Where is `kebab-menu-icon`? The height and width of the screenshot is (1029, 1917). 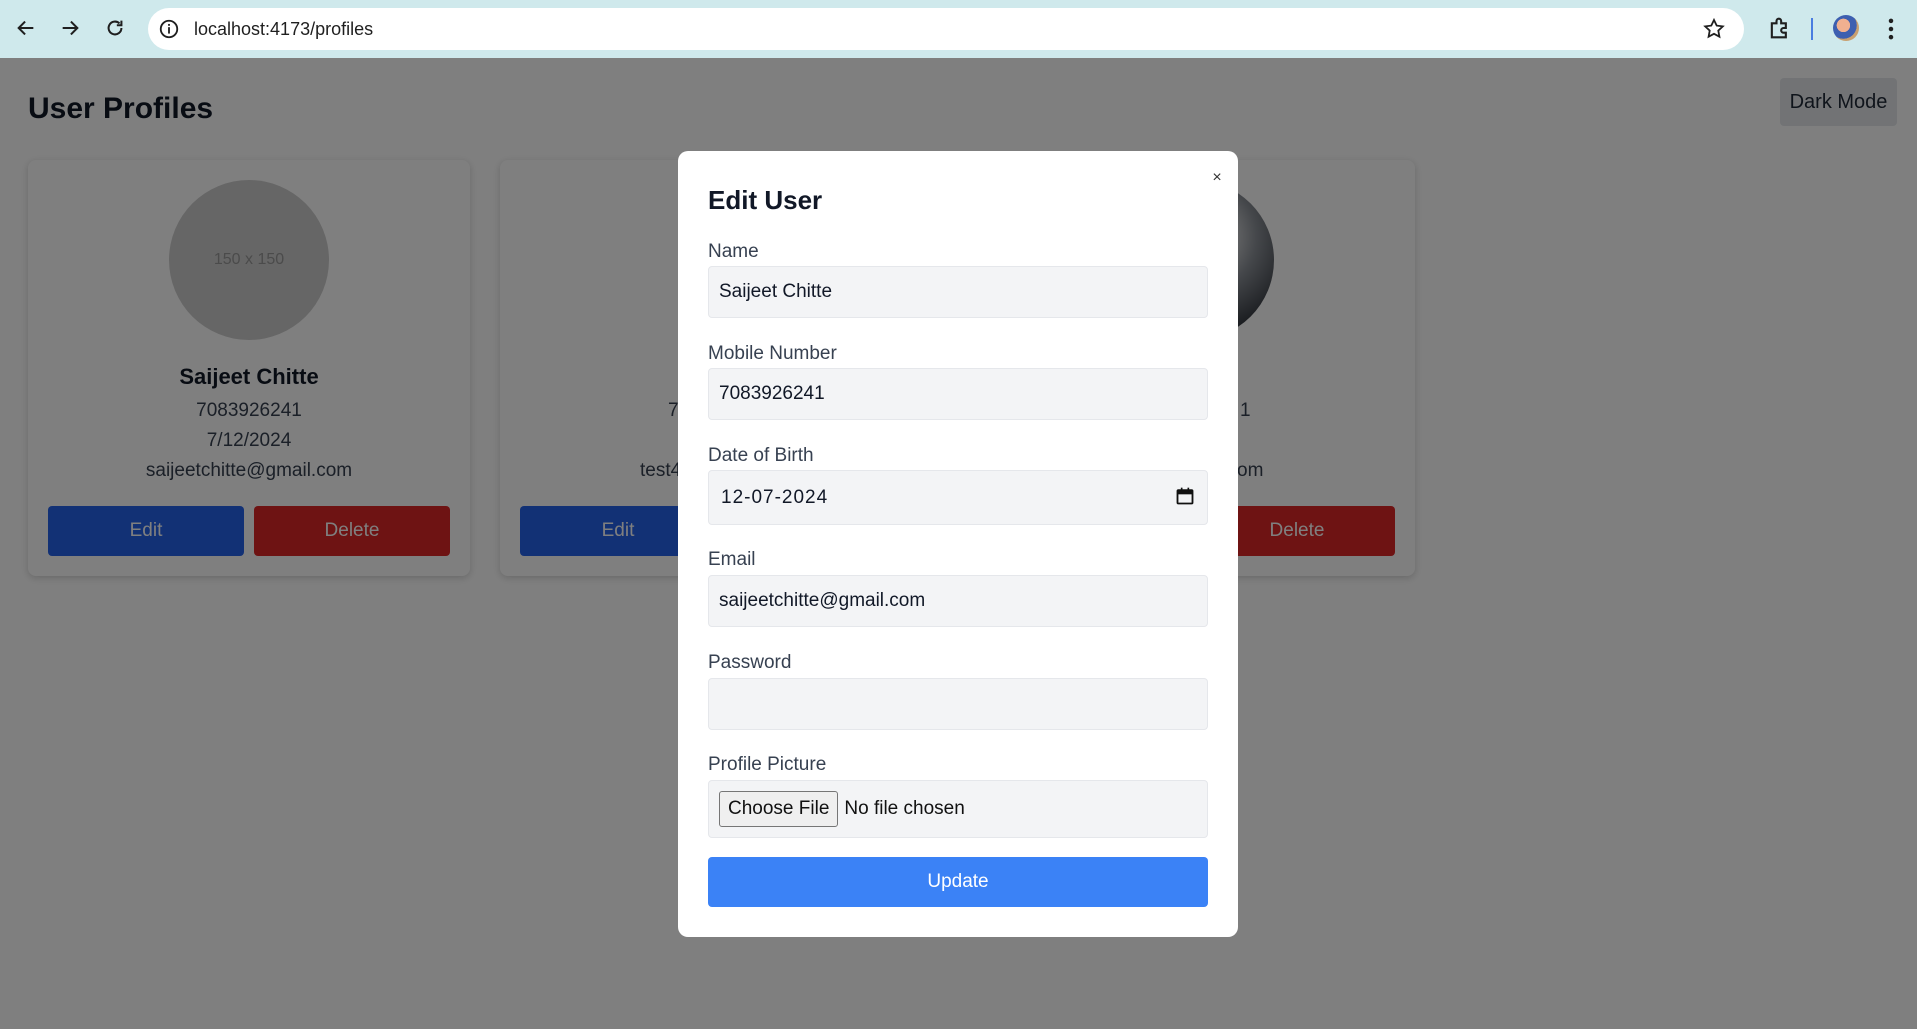
kebab-menu-icon is located at coordinates (1891, 29).